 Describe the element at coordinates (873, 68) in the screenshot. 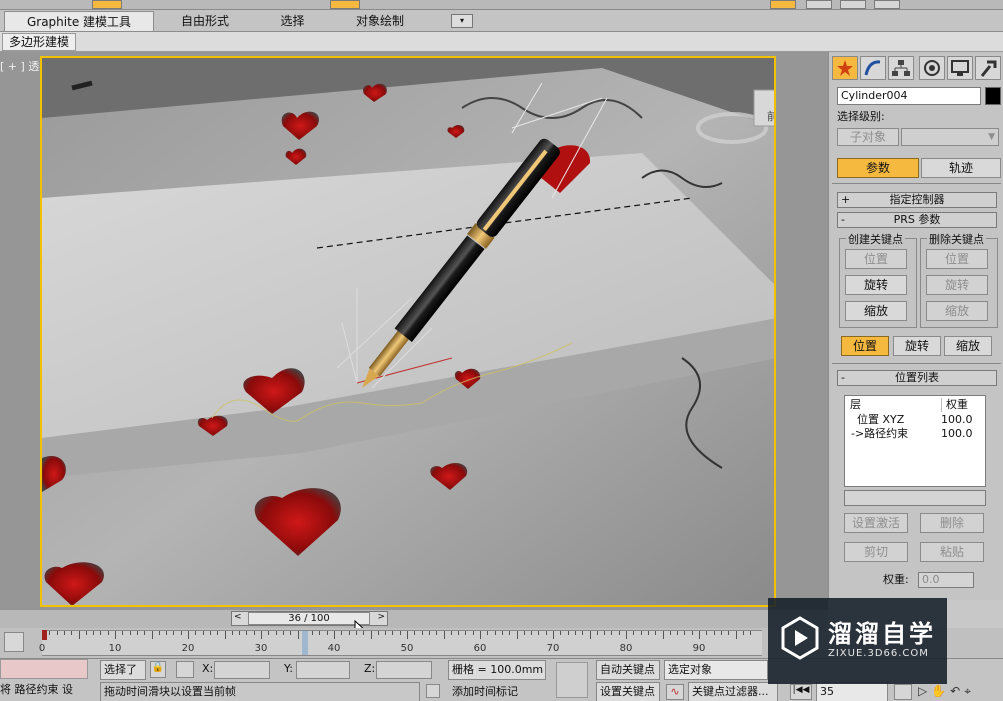

I see `modify-tab-icon` at that location.